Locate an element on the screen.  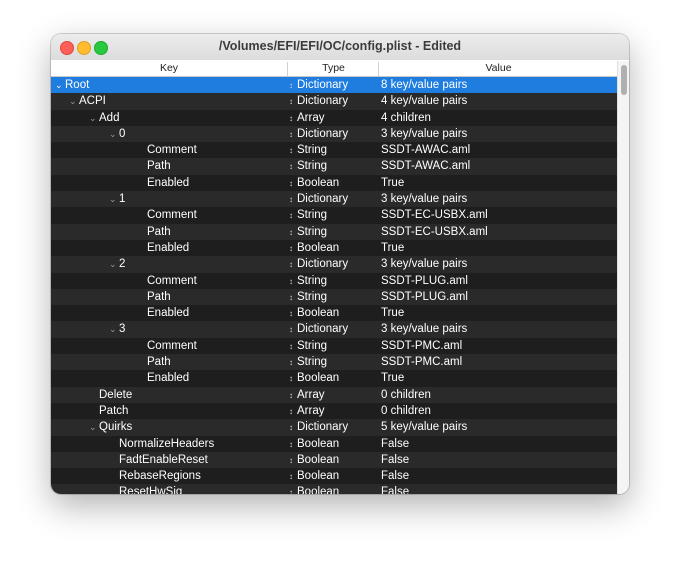
table-row: ⌄ ACPI ↕ Dictionary 4 key/value pairs is located at coordinates (334, 101).